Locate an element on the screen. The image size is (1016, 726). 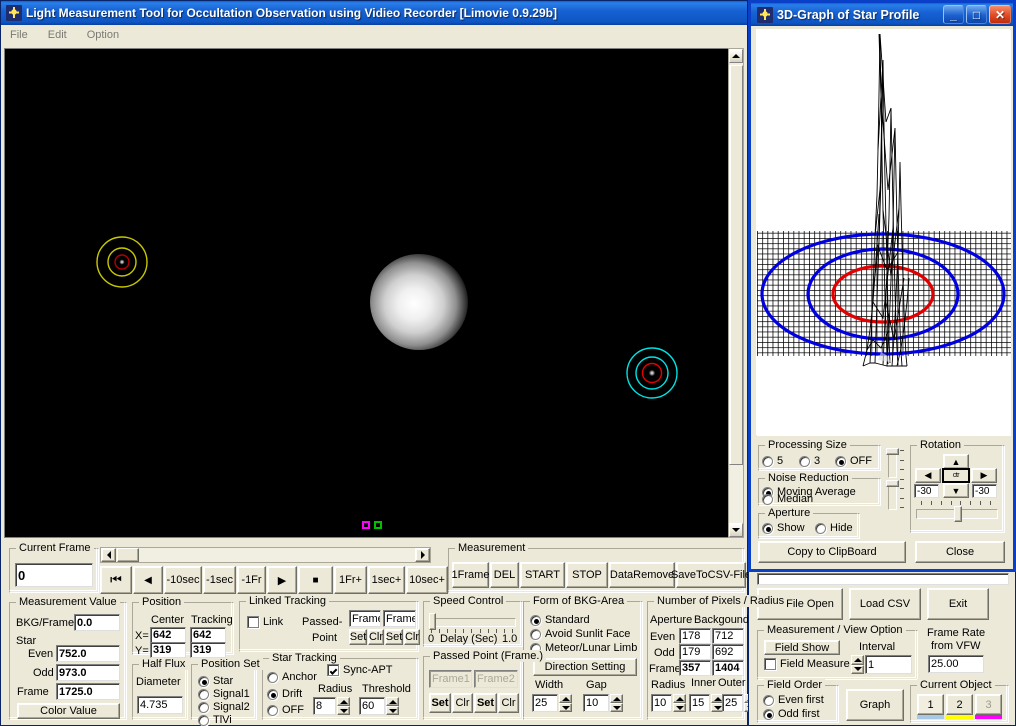
passed-frame1-clr-button: Clr is located at coordinates (462, 703).